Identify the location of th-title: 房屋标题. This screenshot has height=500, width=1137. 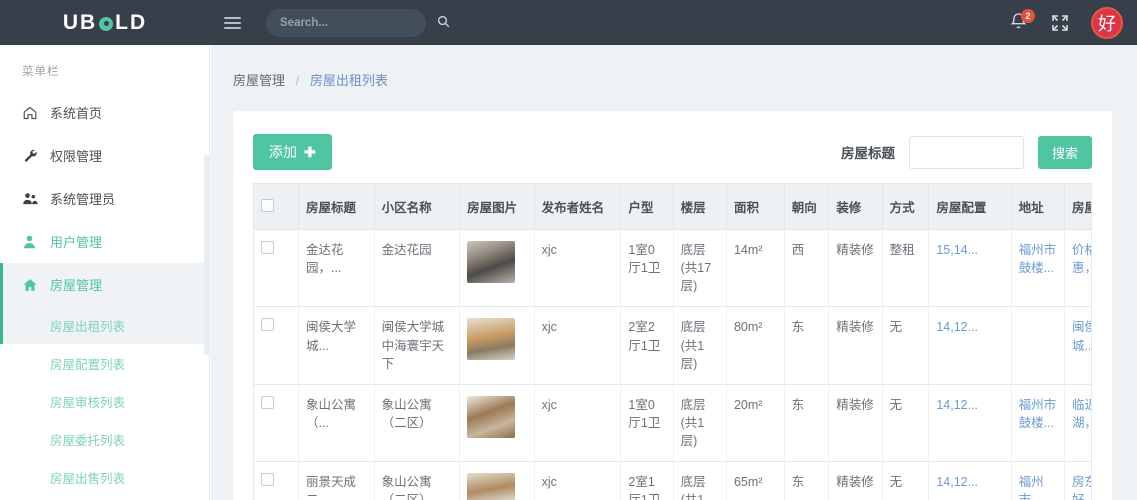
(336, 207).